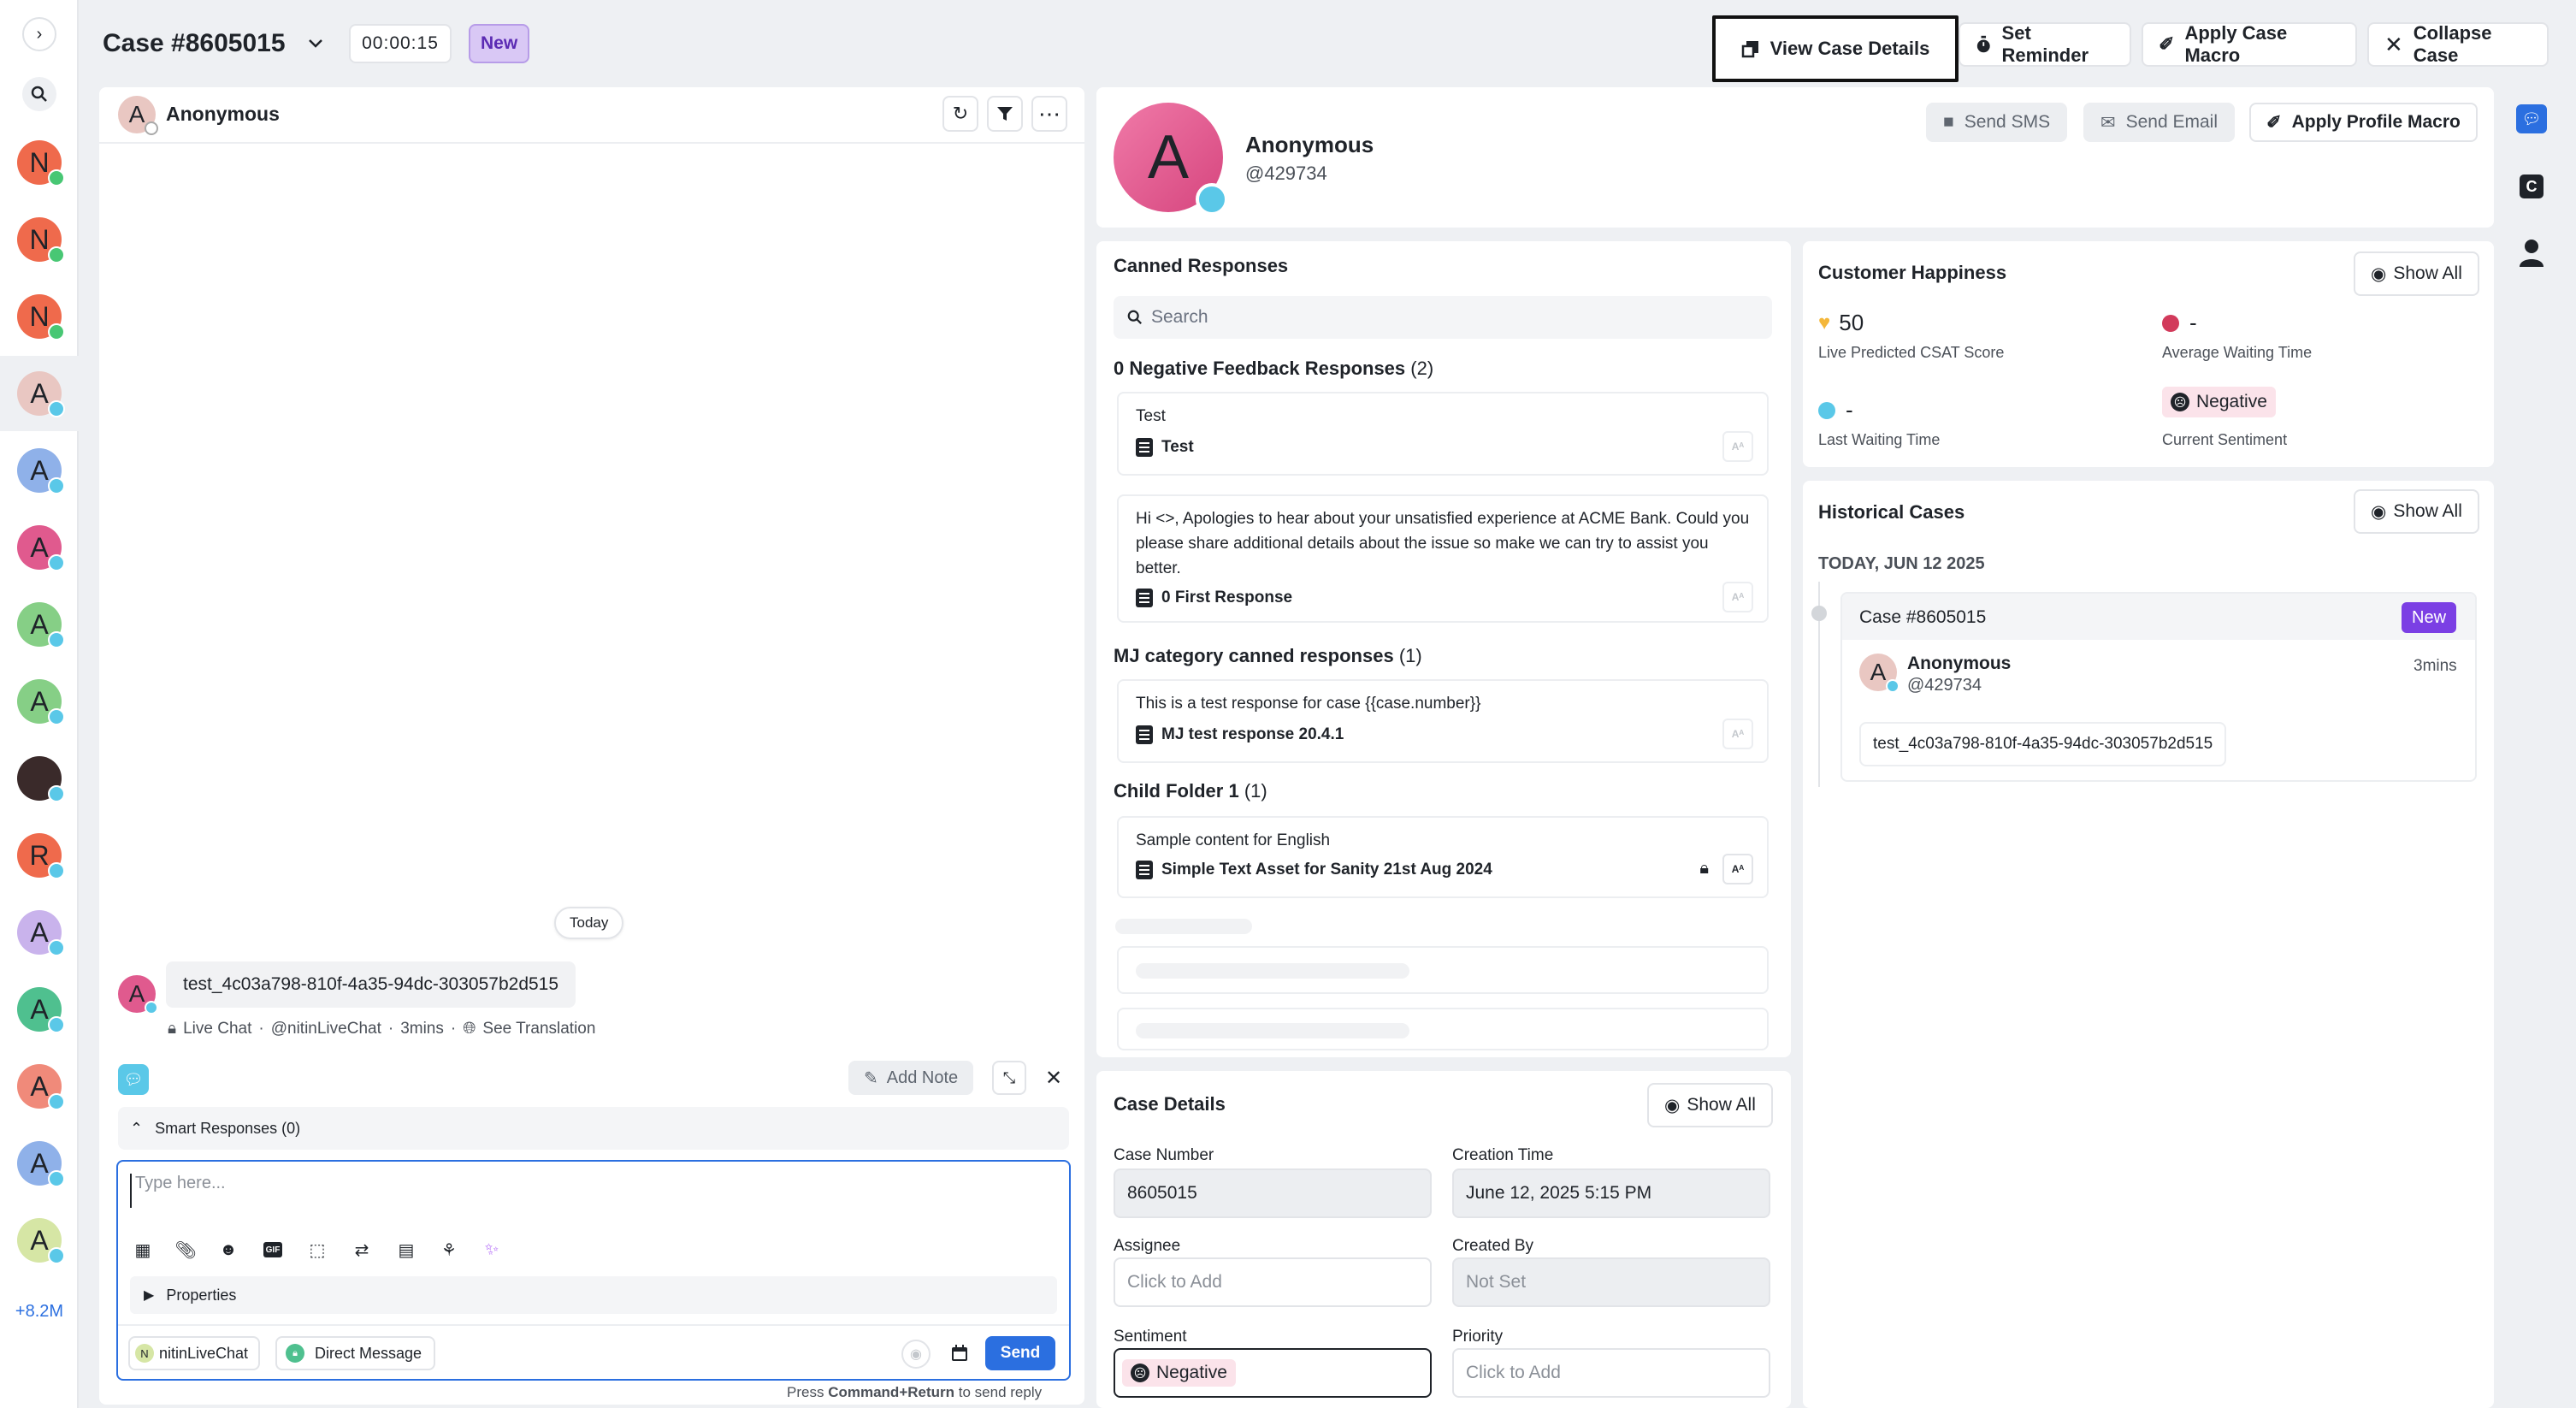  Describe the element at coordinates (1443, 434) in the screenshot. I see `canned-response-item: Test Test Aᴬ` at that location.